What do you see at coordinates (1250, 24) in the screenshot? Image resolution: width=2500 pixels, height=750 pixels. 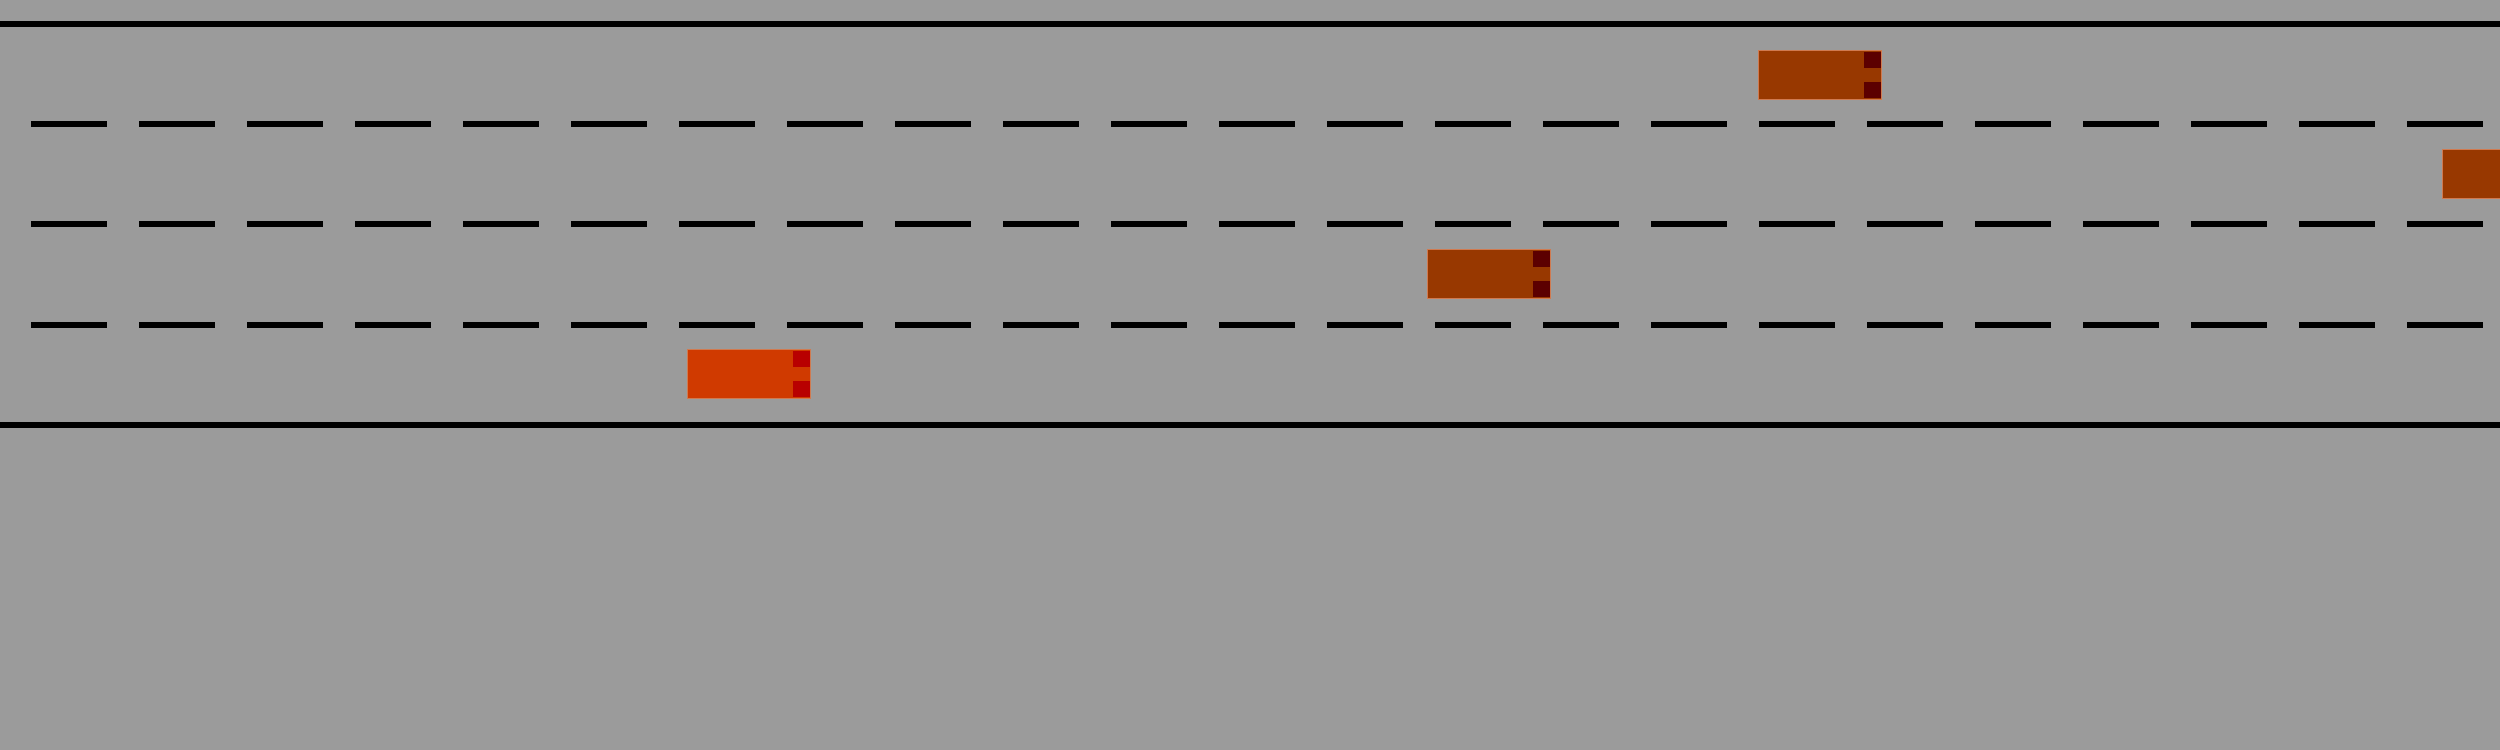 I see `road-top-edge` at bounding box center [1250, 24].